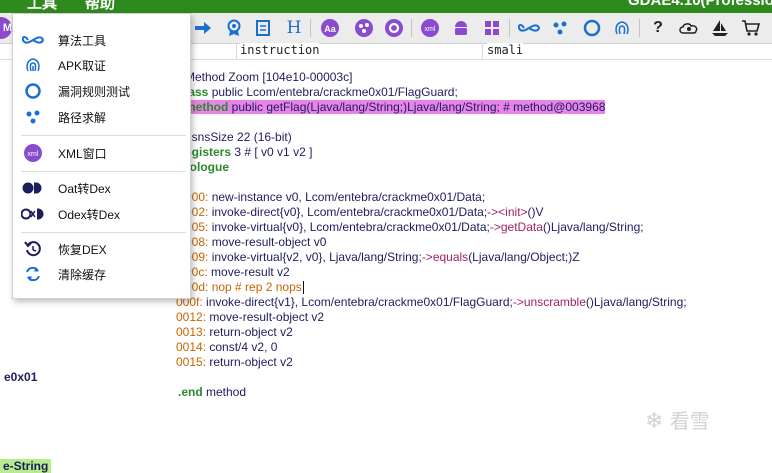 Image resolution: width=772 pixels, height=473 pixels. What do you see at coordinates (249, 362) in the screenshot?
I see `code-text: return-object v2` at bounding box center [249, 362].